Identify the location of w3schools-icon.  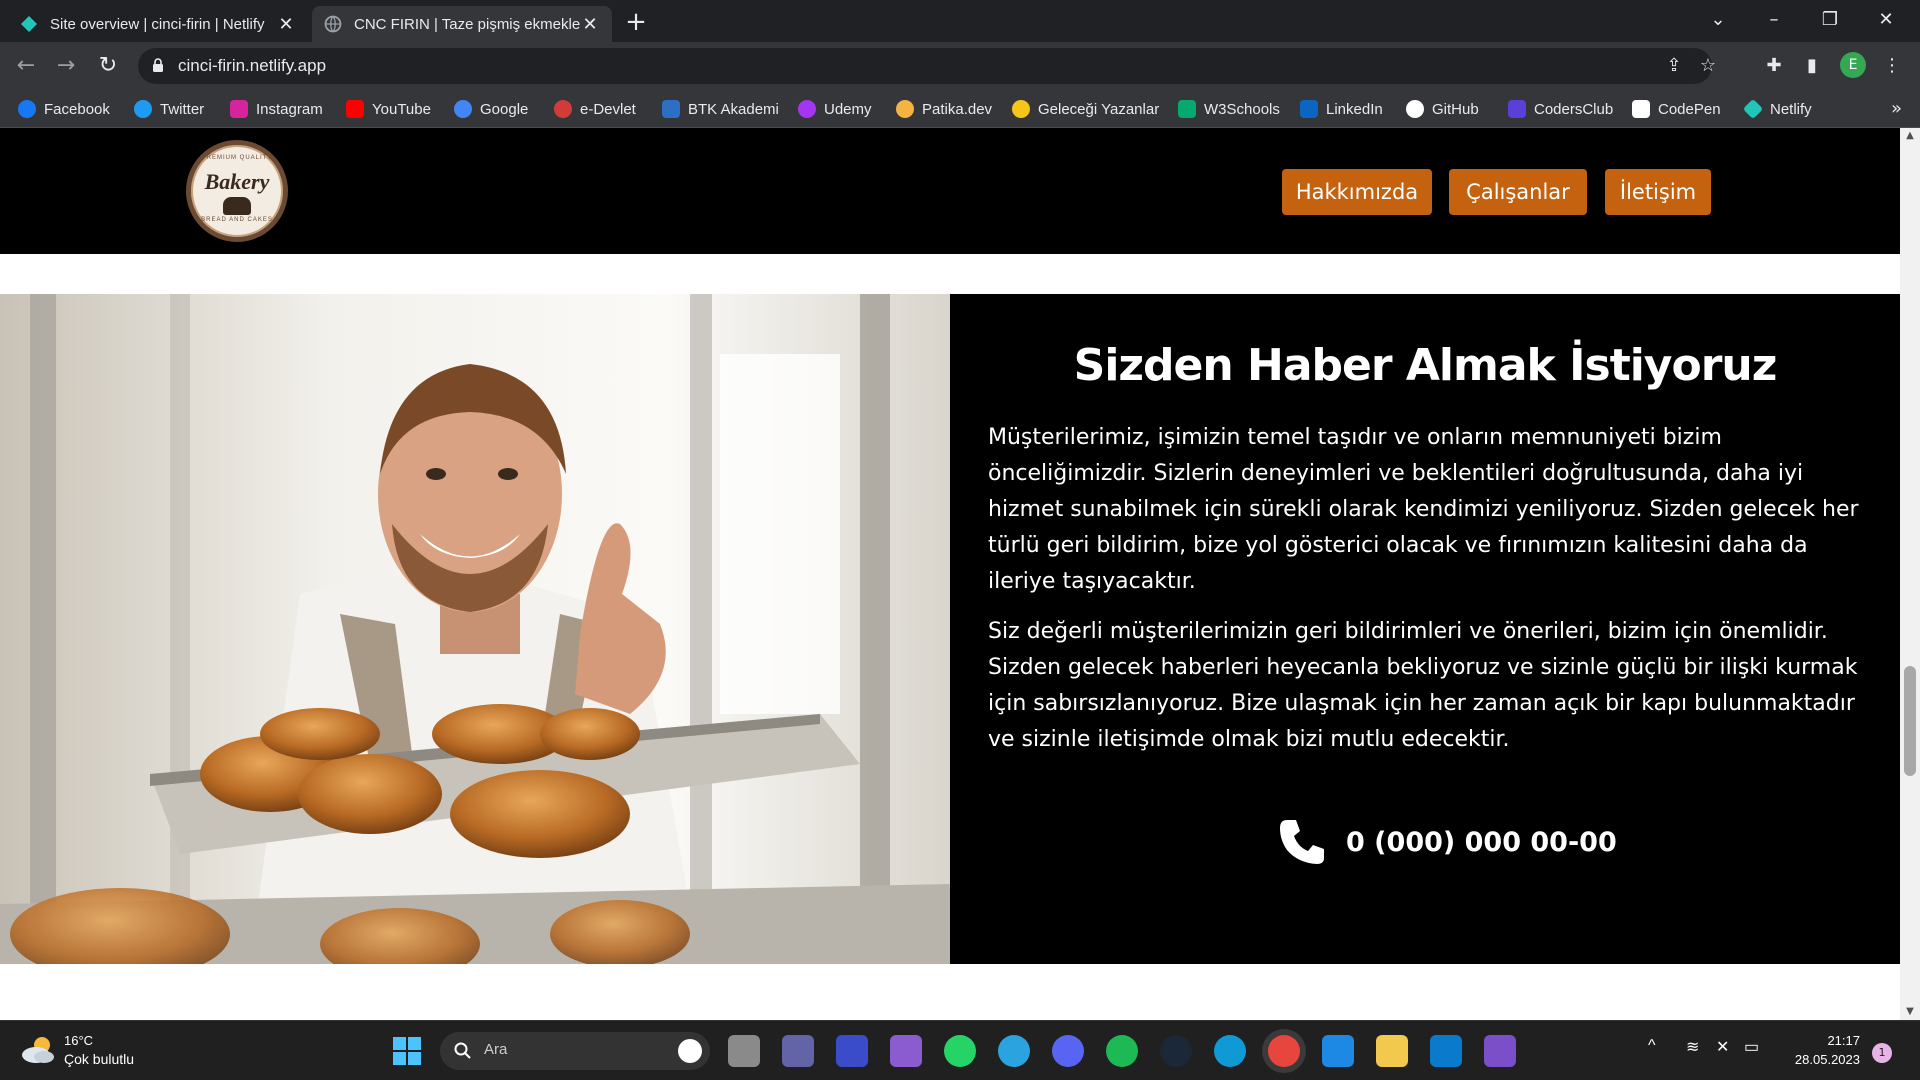
(1187, 109).